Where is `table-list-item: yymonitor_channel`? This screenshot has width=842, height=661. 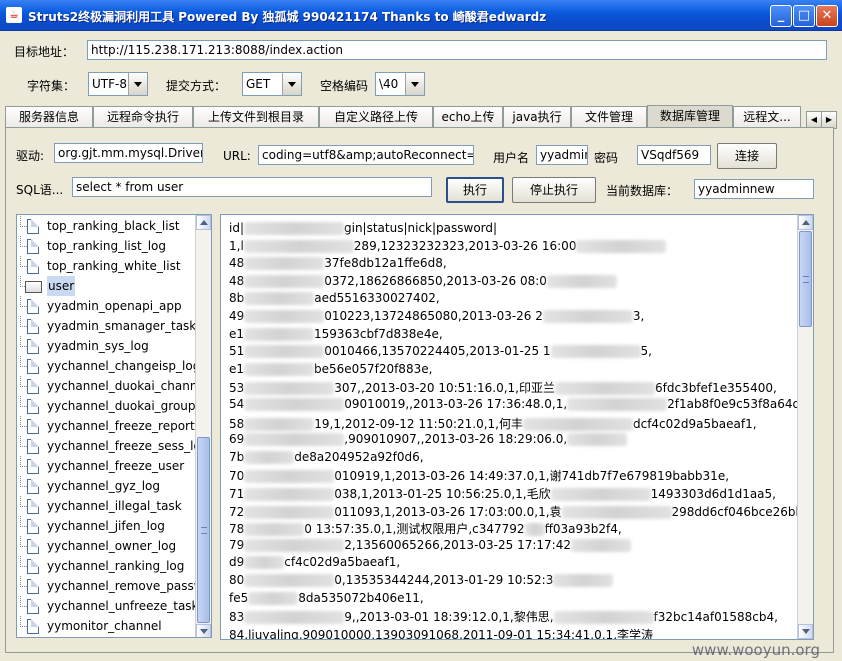
table-list-item: yymonitor_channel is located at coordinates (107, 626).